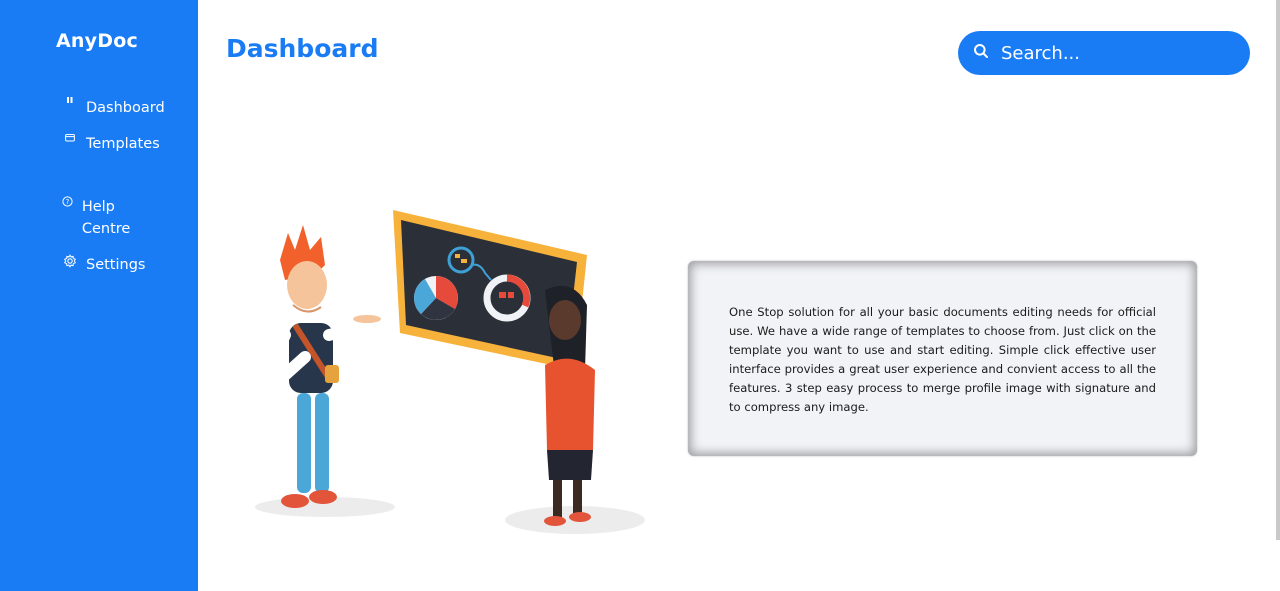 The height and width of the screenshot is (591, 1280). I want to click on question-circle-icon: ?, so click(68, 201).